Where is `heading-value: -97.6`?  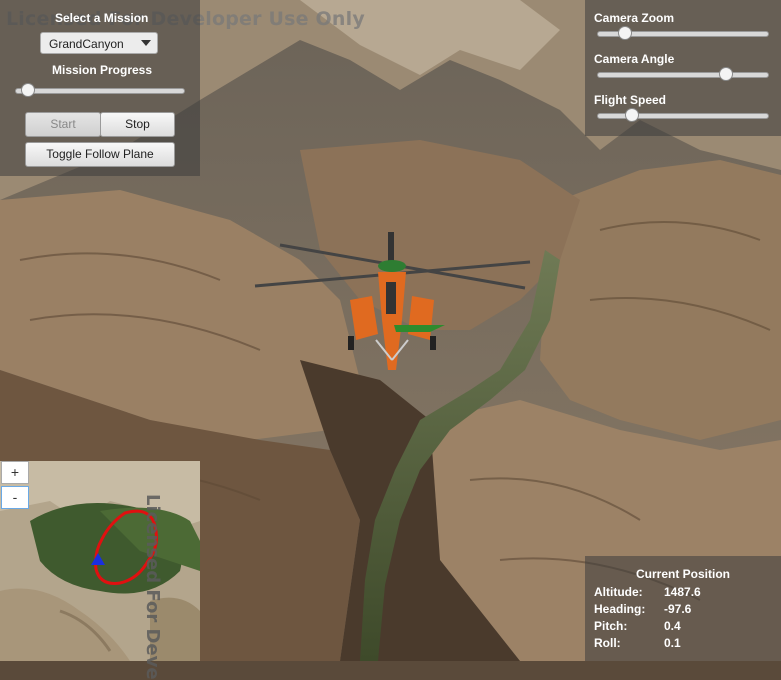
heading-value: -97.6 is located at coordinates (678, 609).